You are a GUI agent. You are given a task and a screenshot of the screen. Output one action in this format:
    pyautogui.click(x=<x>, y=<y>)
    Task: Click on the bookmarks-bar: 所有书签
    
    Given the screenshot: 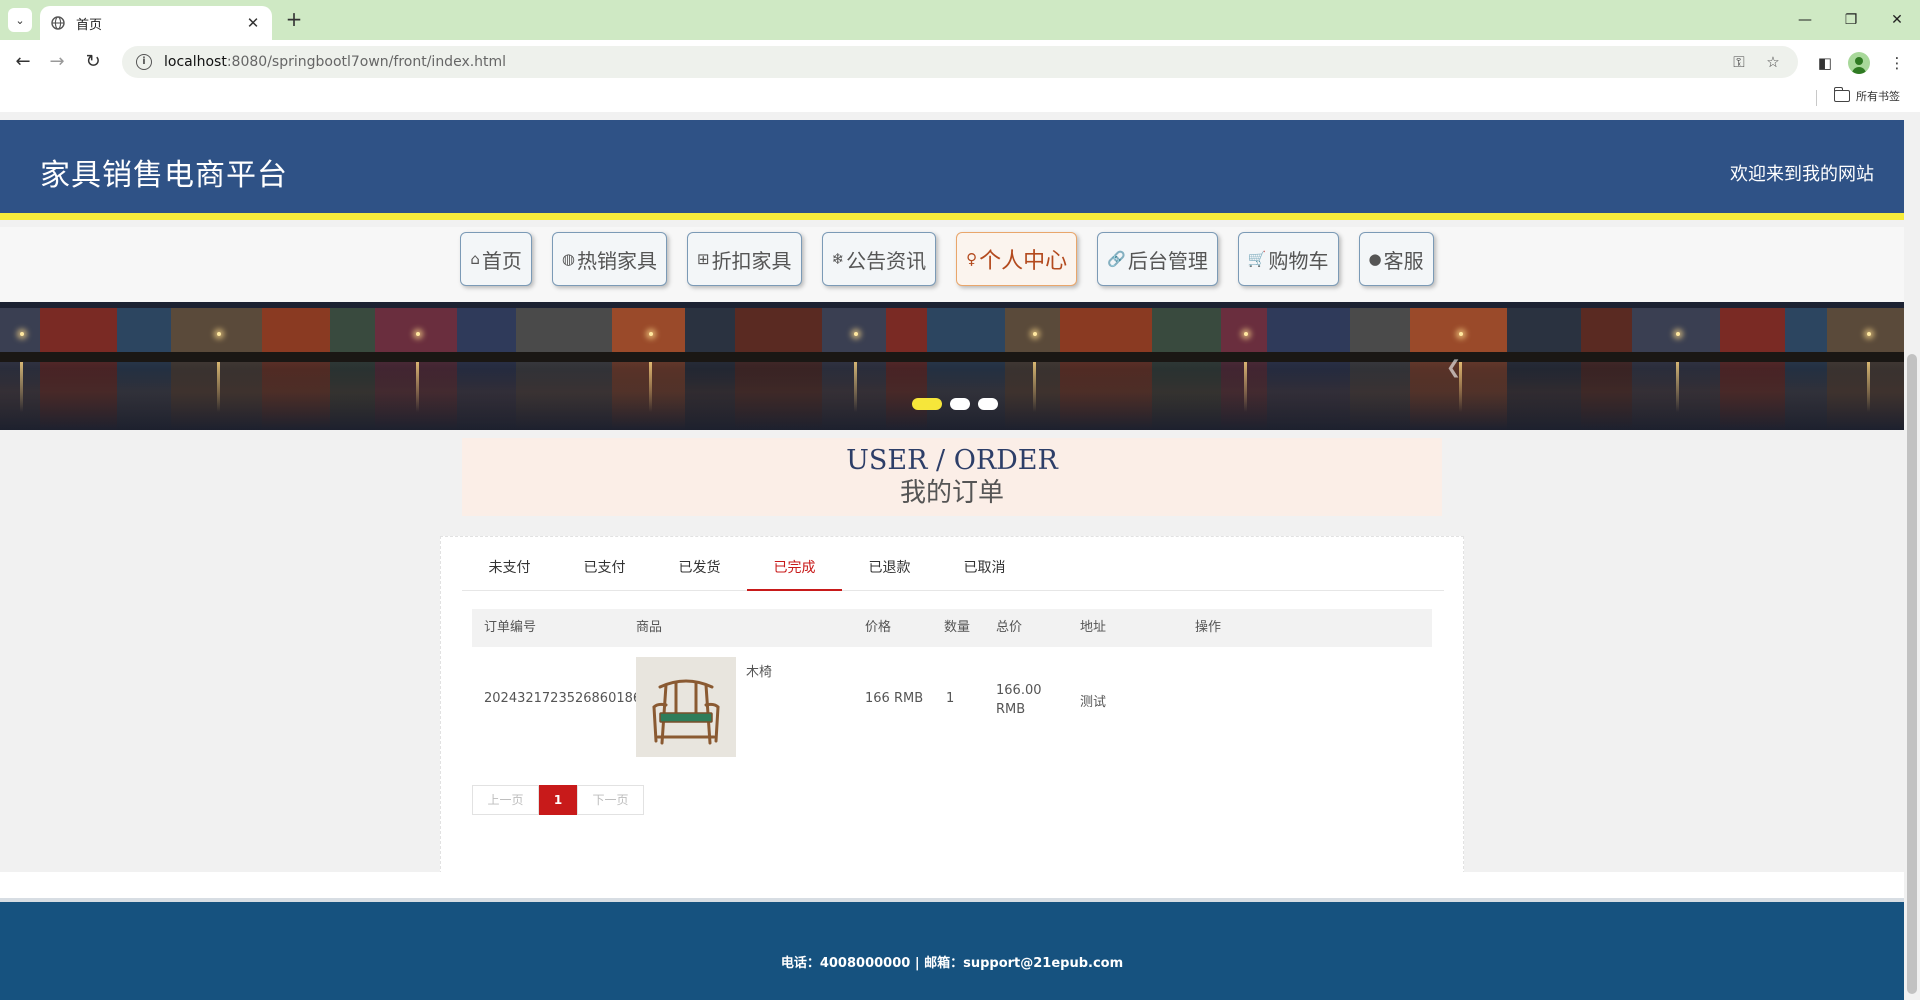 What is the action you would take?
    pyautogui.click(x=960, y=98)
    